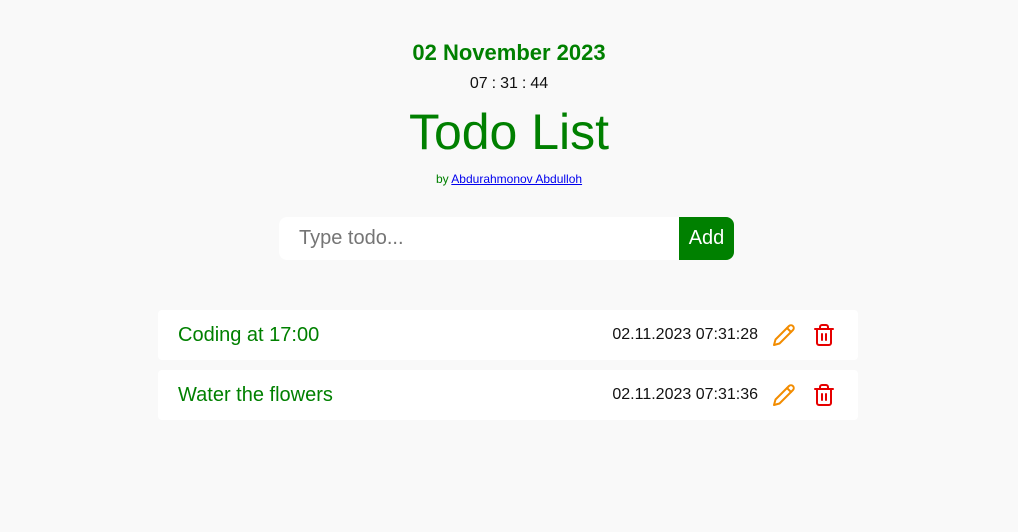 The image size is (1018, 532). Describe the element at coordinates (442, 179) in the screenshot. I see `byline-prefix: by` at that location.